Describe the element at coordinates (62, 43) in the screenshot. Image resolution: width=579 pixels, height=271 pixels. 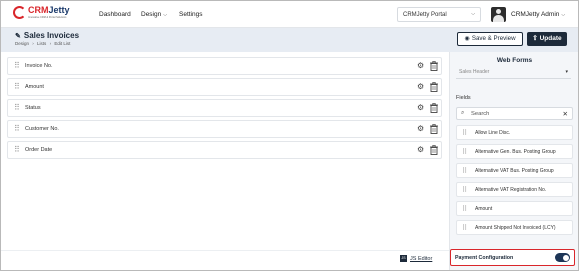
I see `breadcrumb-edit-list: Edit List` at that location.